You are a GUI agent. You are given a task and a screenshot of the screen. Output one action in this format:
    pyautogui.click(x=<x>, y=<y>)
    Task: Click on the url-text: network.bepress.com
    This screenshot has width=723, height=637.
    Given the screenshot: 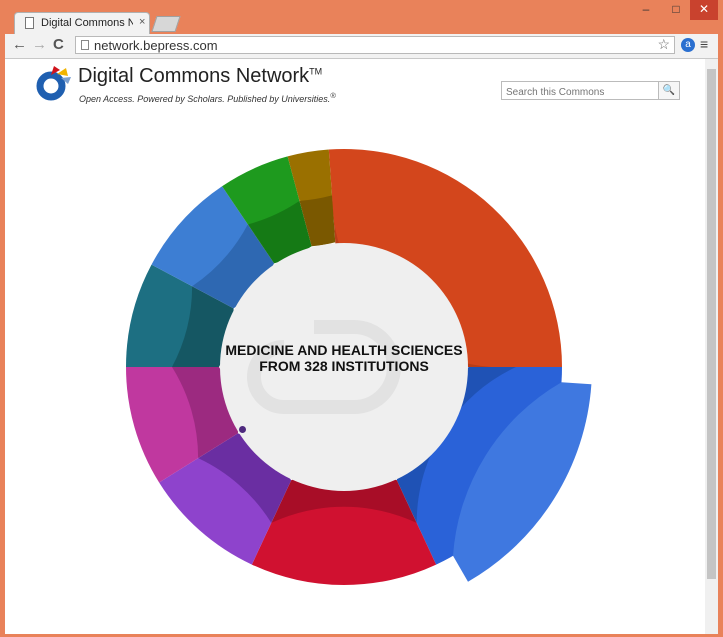 What is the action you would take?
    pyautogui.click(x=156, y=45)
    